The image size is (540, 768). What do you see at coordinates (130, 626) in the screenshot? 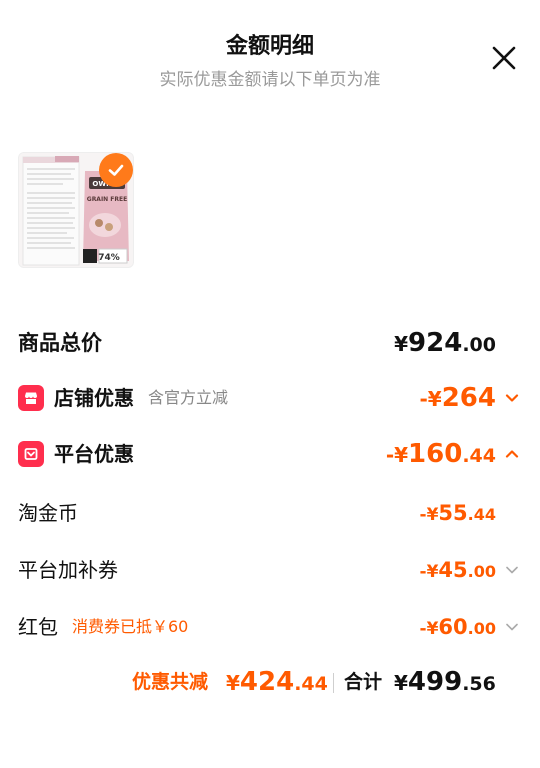
I see `red-packet-note: 消费券已抵￥60` at bounding box center [130, 626].